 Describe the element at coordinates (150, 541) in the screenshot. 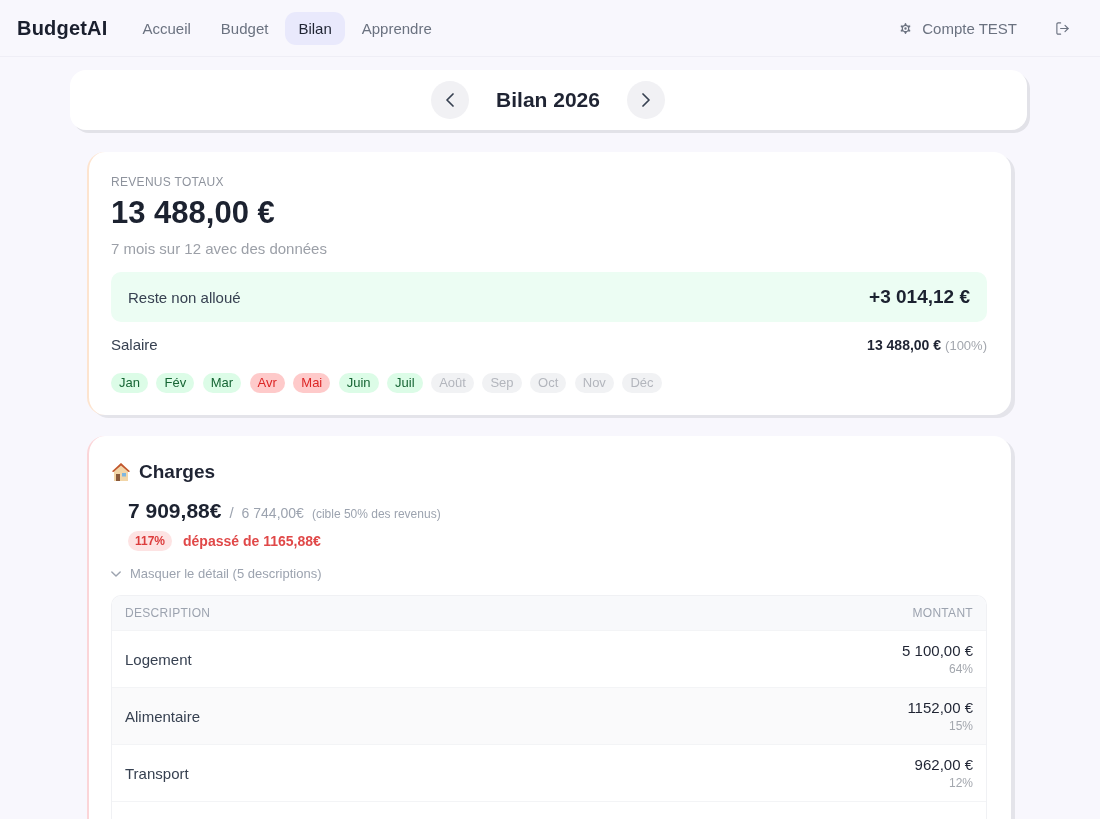

I see `percent-badge: 117%` at that location.